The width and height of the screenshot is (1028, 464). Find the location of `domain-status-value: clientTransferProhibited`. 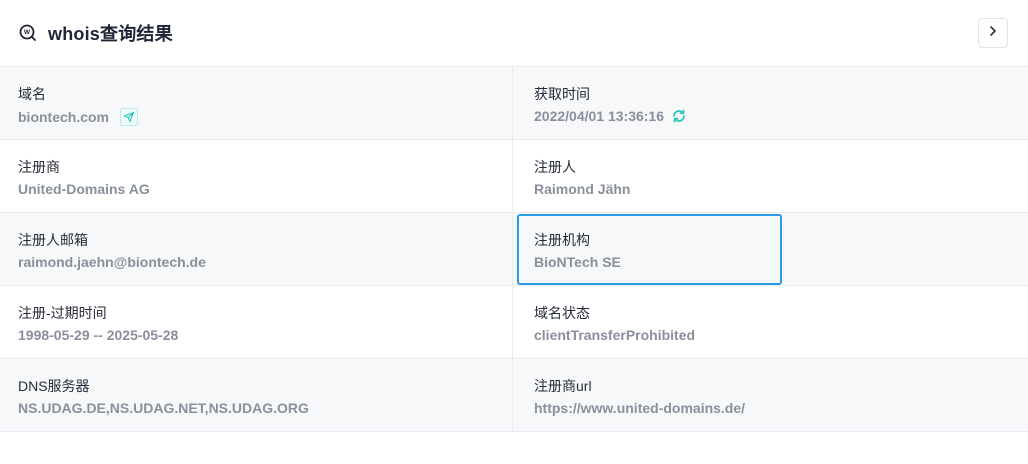

domain-status-value: clientTransferProhibited is located at coordinates (615, 335).